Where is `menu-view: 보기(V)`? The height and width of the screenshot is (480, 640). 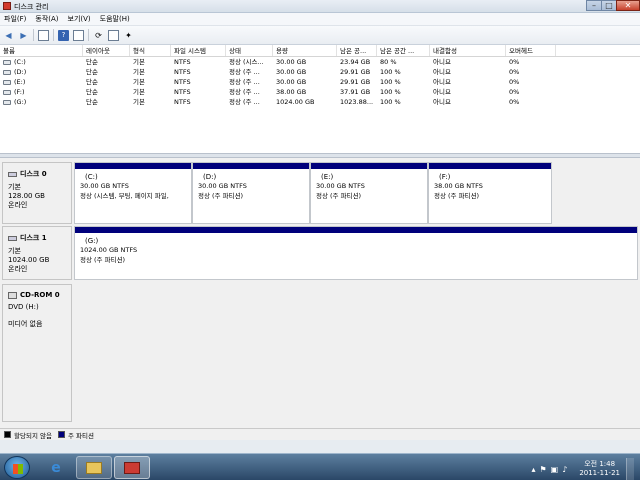
menu-view: 보기(V) is located at coordinates (79, 19).